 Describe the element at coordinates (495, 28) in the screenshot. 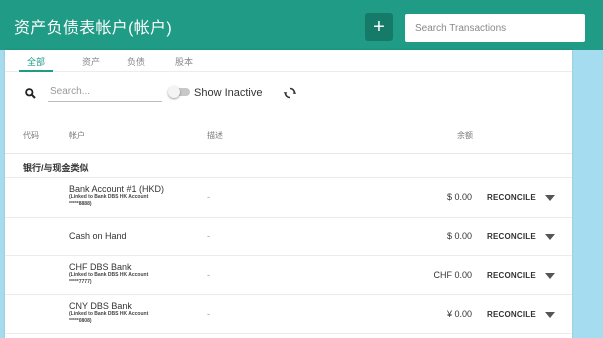

I see `search-transactions-input` at that location.